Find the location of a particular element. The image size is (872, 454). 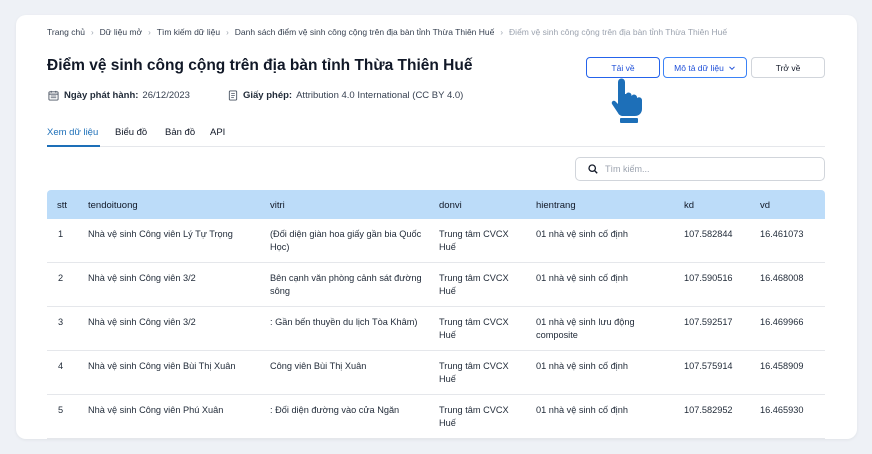

data-description-dropdown: Mô tả dữ liệu is located at coordinates (705, 67).